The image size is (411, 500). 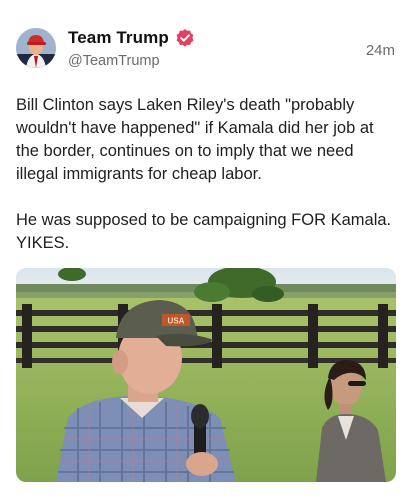 I want to click on author-avatar, so click(x=36, y=48).